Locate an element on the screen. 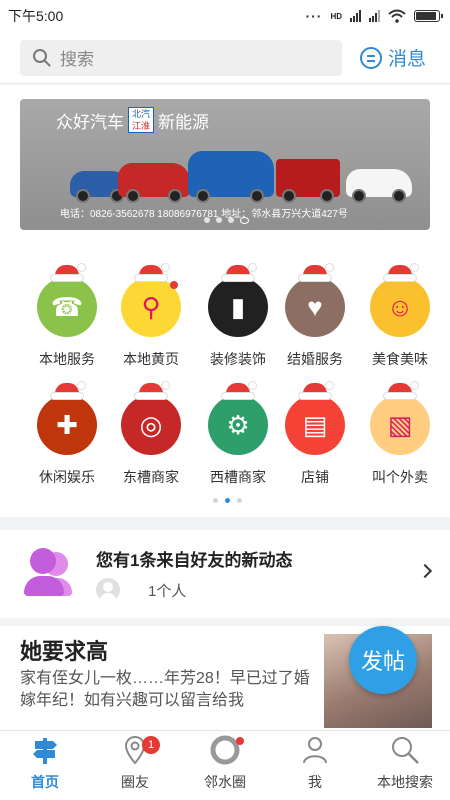 The image size is (450, 800). brand-line-1: 北汽 is located at coordinates (140, 114).